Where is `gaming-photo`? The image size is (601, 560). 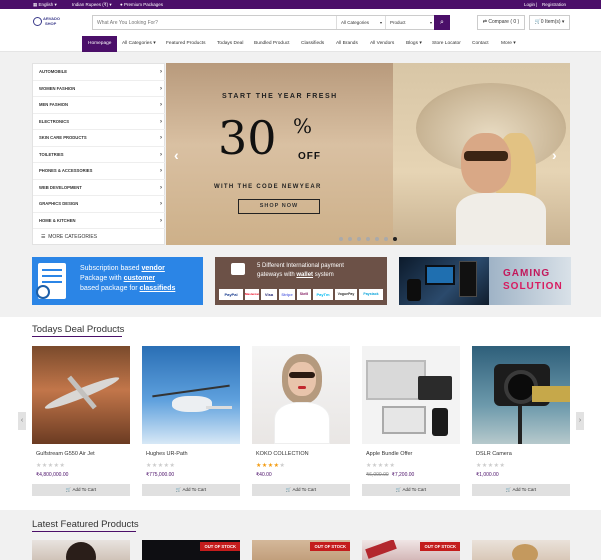
gaming-photo is located at coordinates (444, 281).